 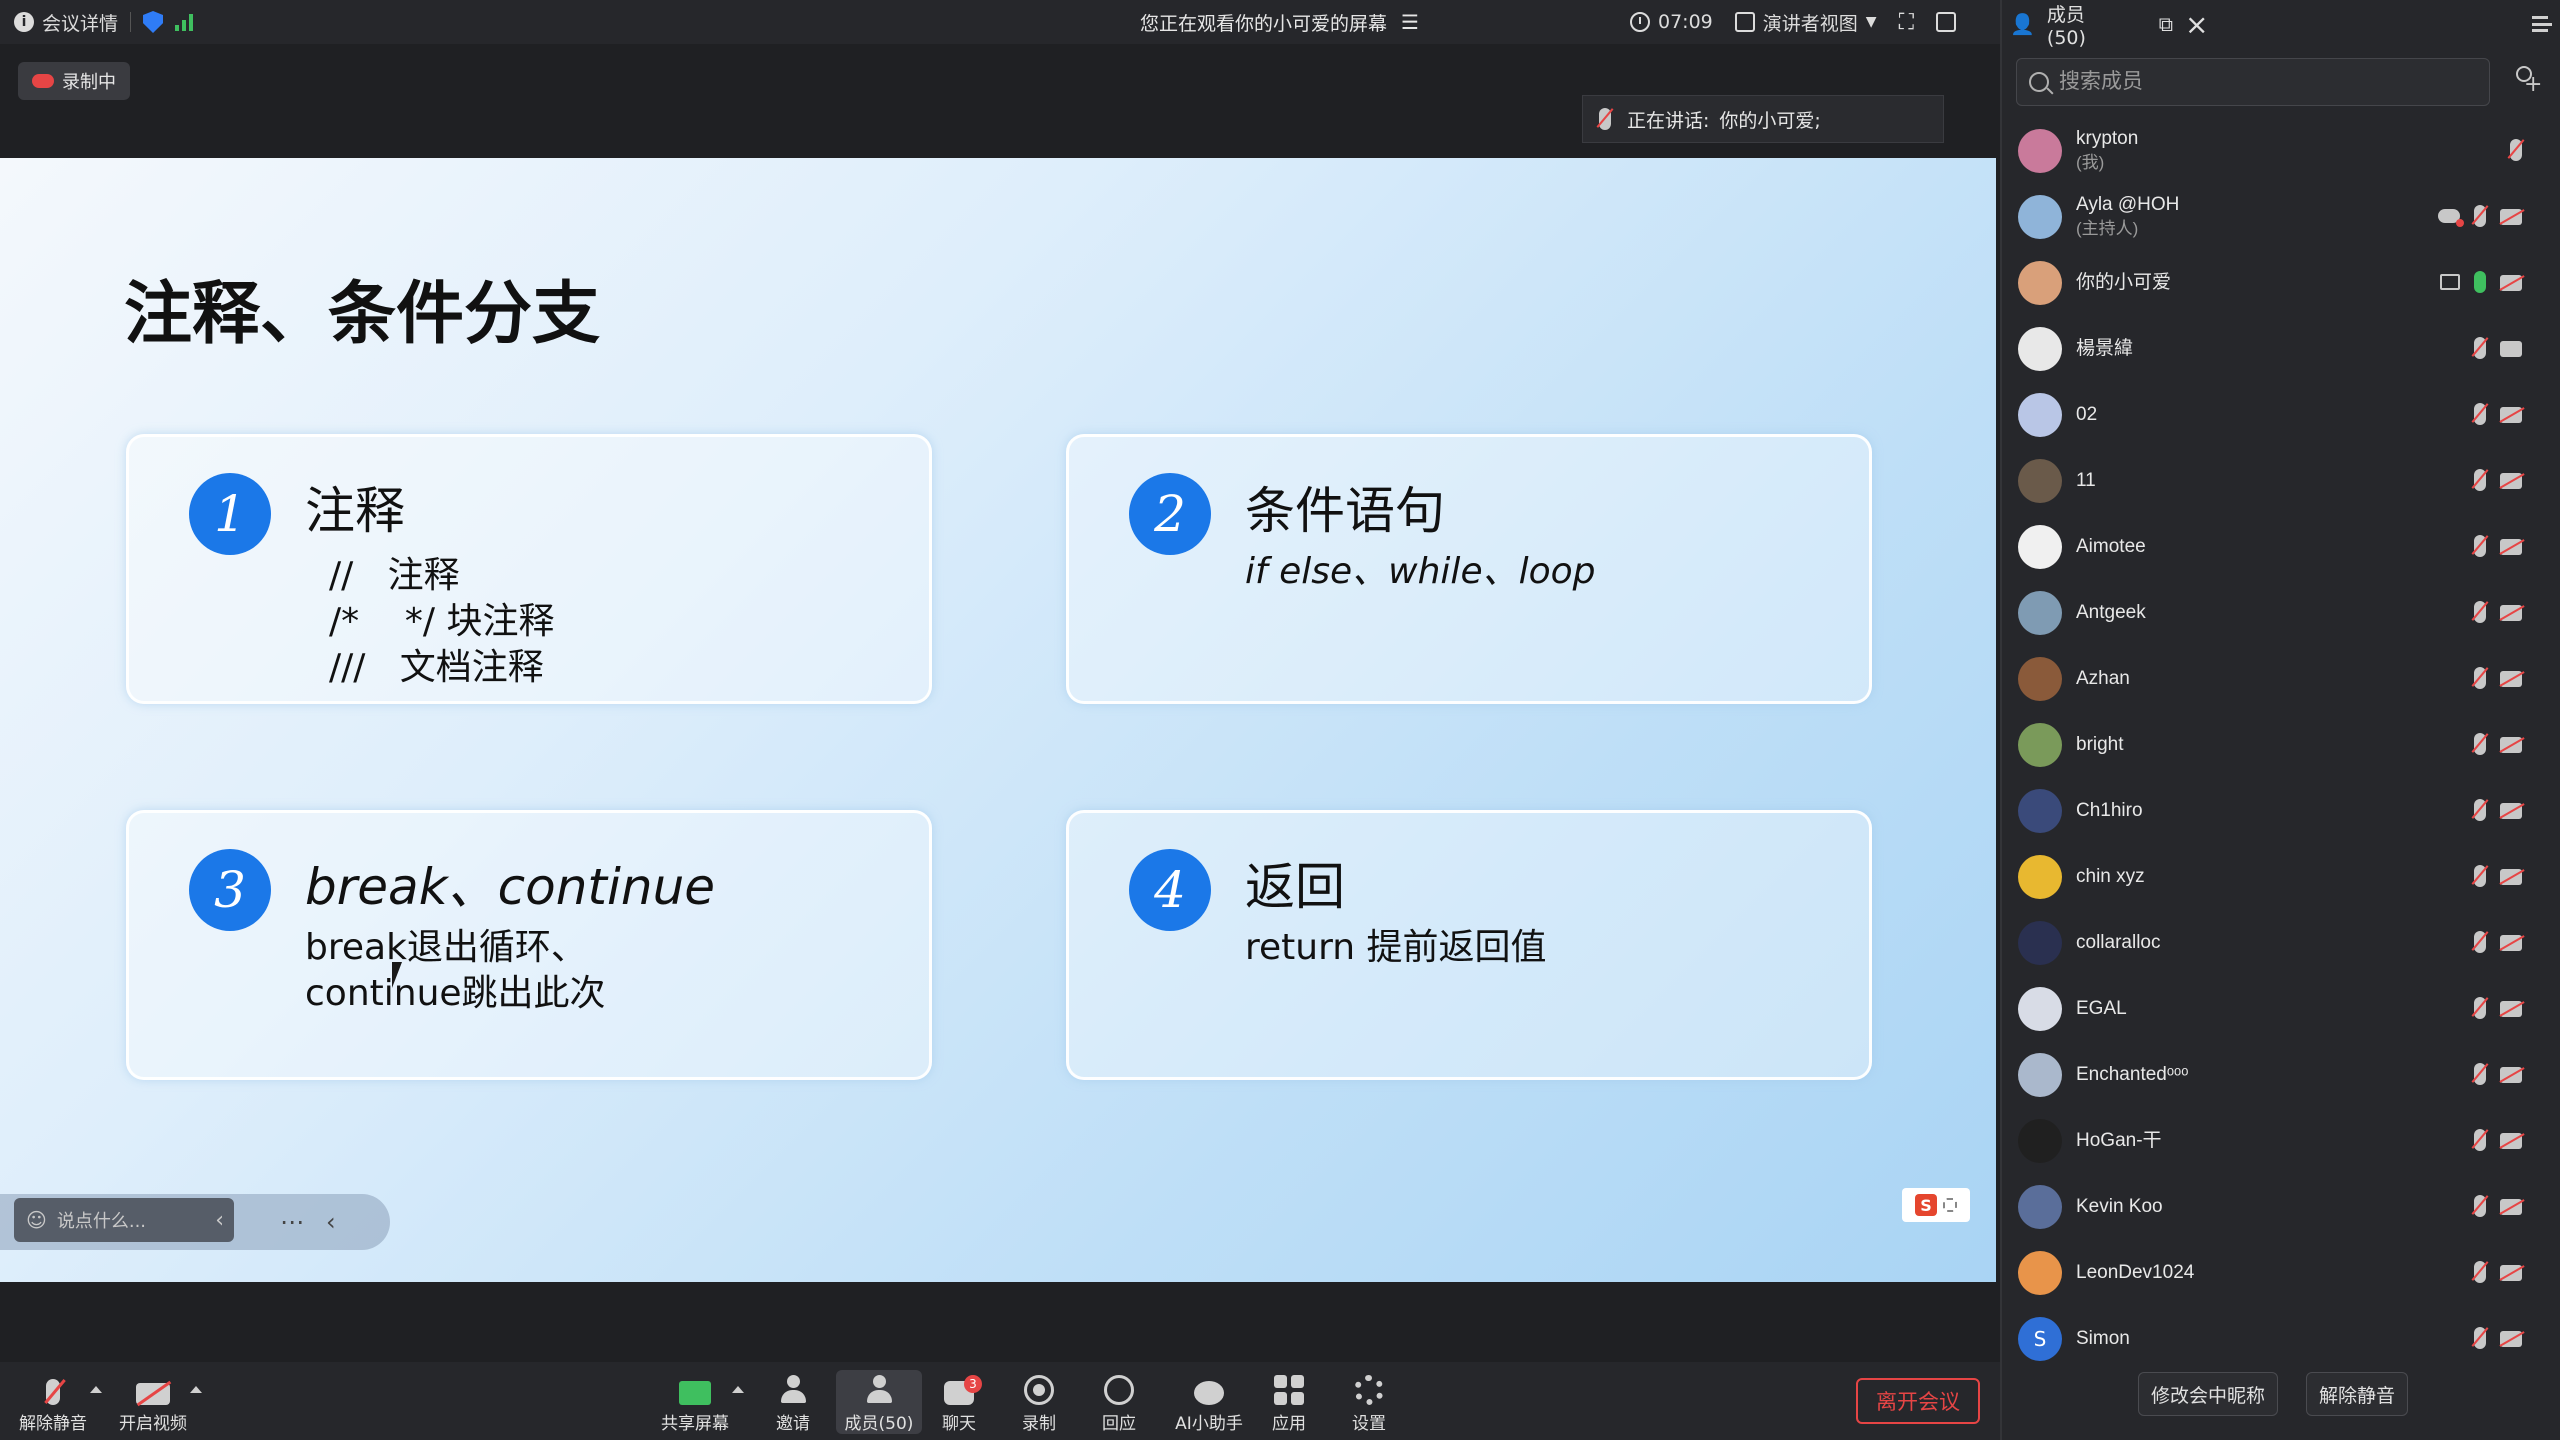 What do you see at coordinates (2281, 679) in the screenshot?
I see `member-row: Azhan` at bounding box center [2281, 679].